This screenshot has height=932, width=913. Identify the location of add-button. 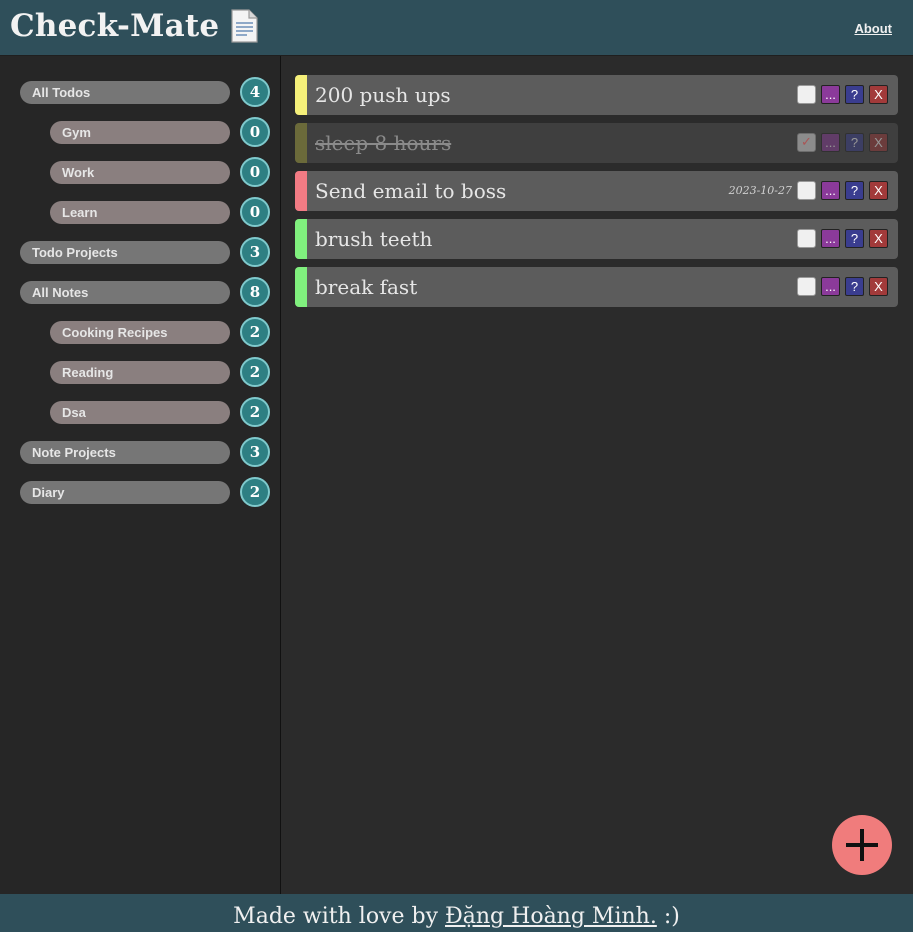
(862, 845).